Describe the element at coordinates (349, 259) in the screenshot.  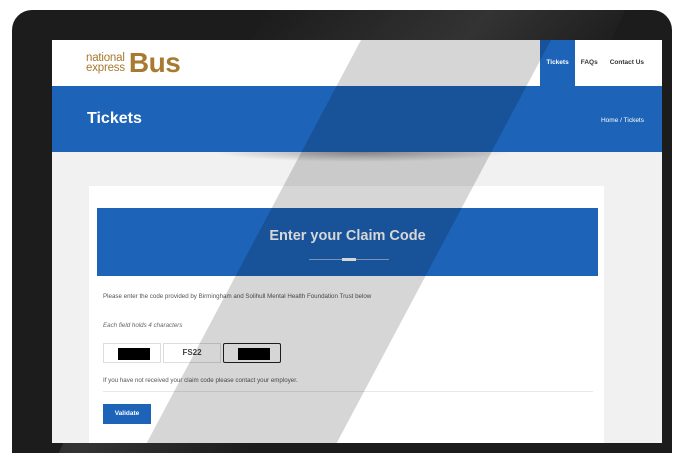
I see `title-divider-accent` at that location.